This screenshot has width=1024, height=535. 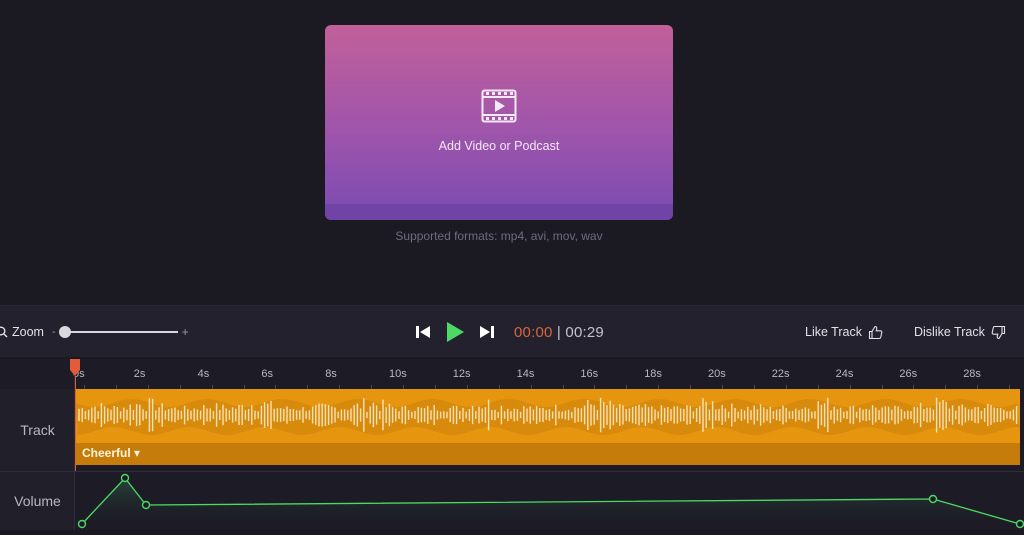 I want to click on dislike-track-button: Dislike Track, so click(x=960, y=332).